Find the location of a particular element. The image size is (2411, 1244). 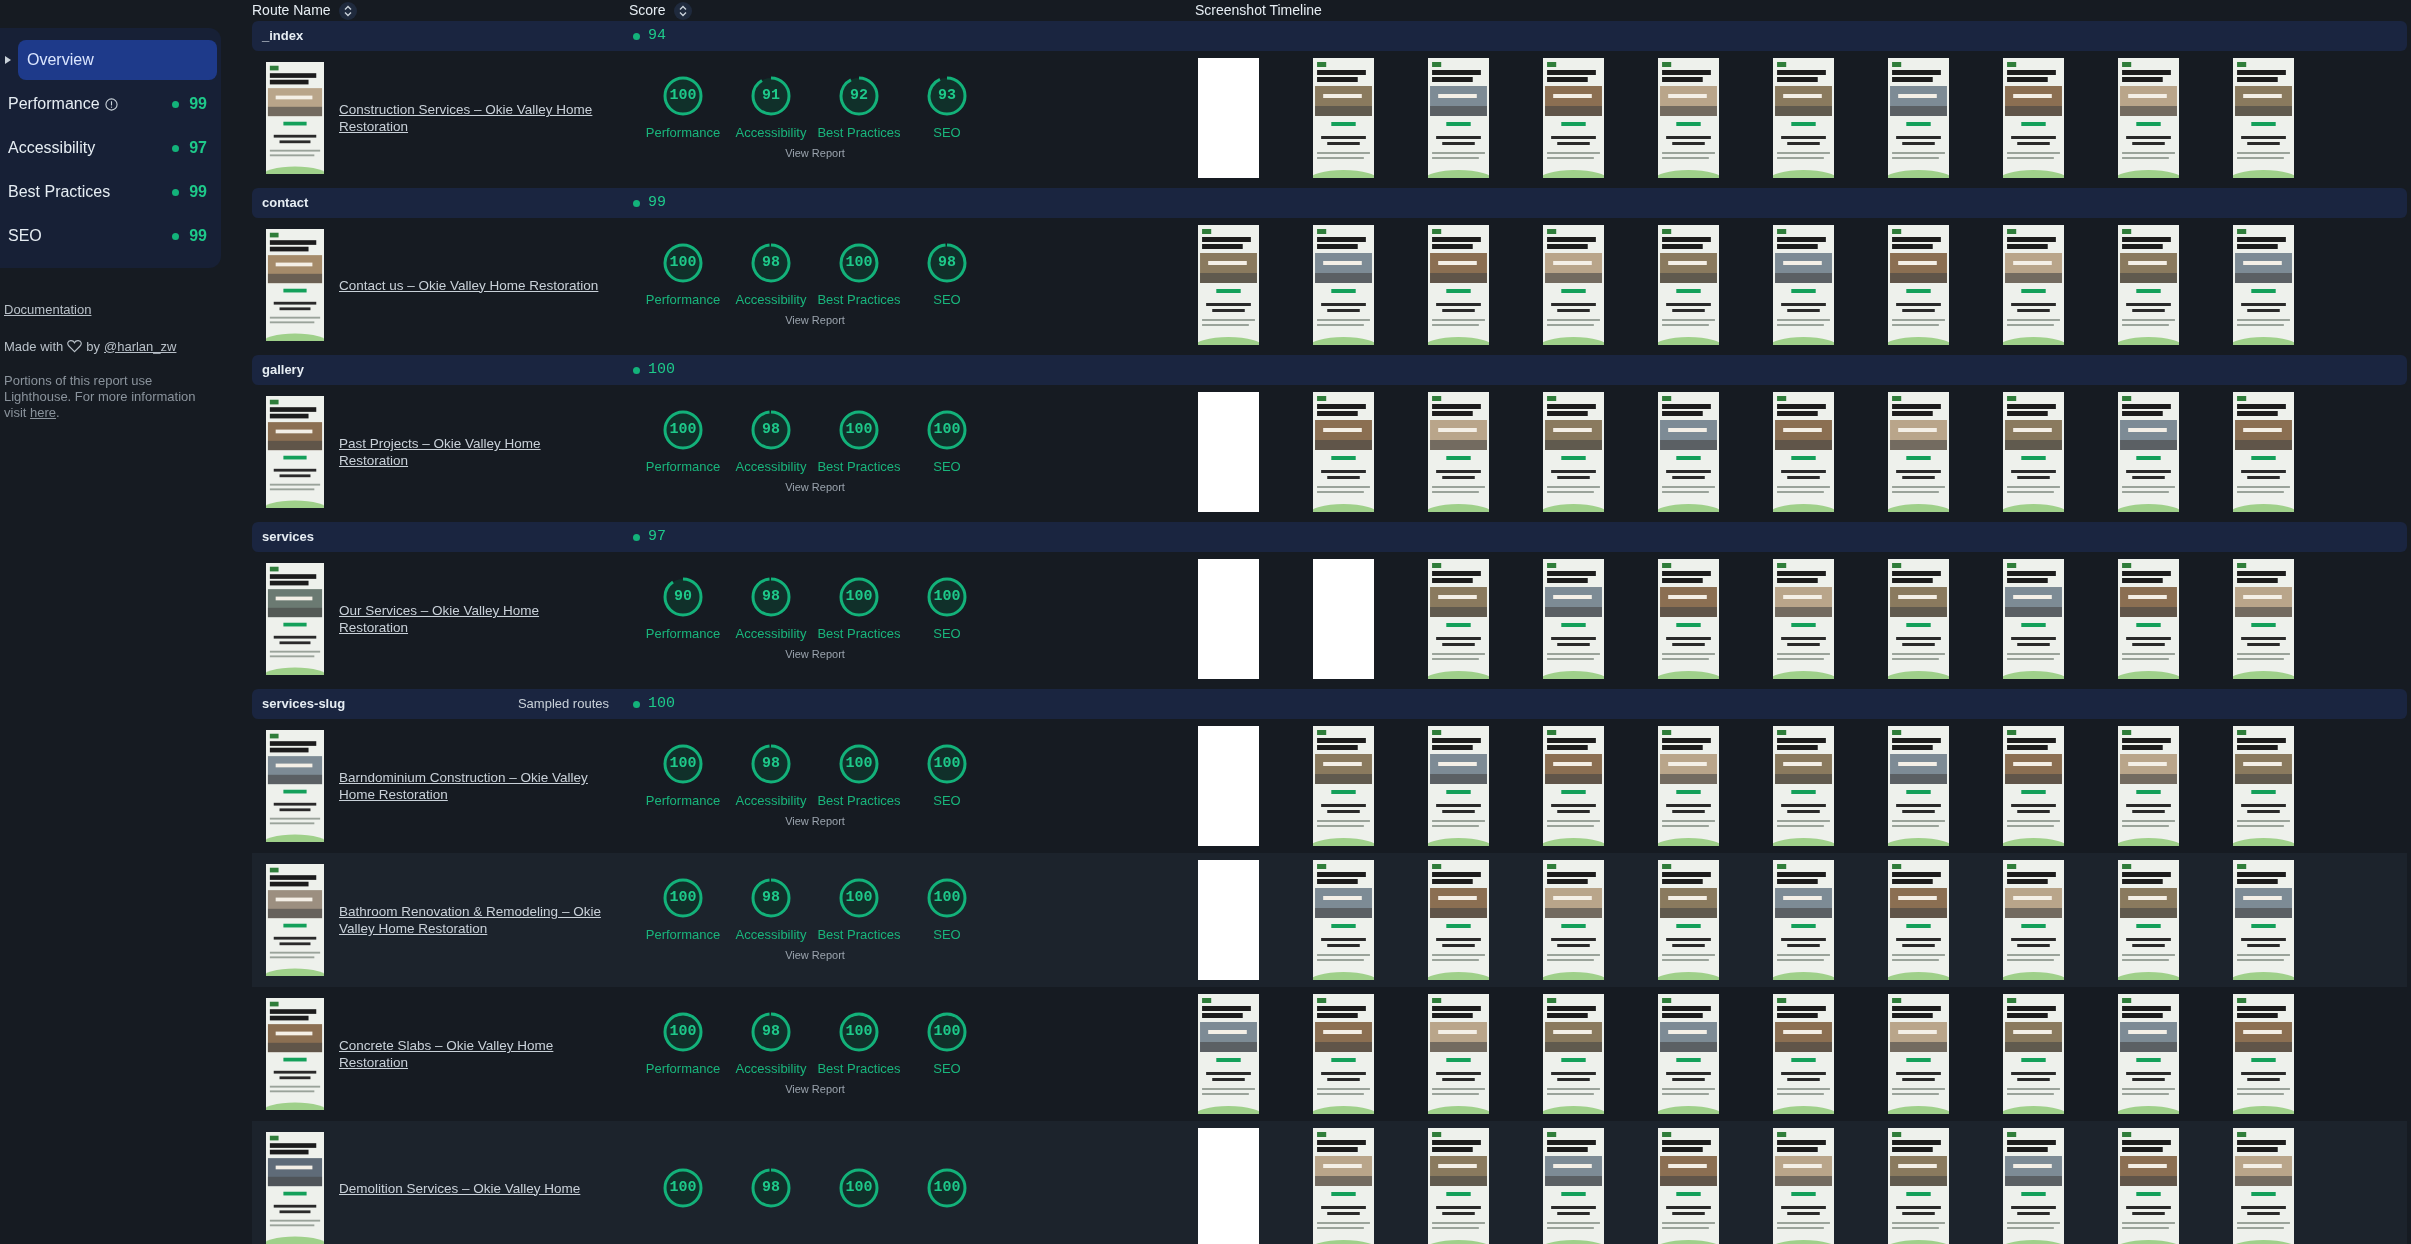

route-group-name: contact is located at coordinates (285, 203).